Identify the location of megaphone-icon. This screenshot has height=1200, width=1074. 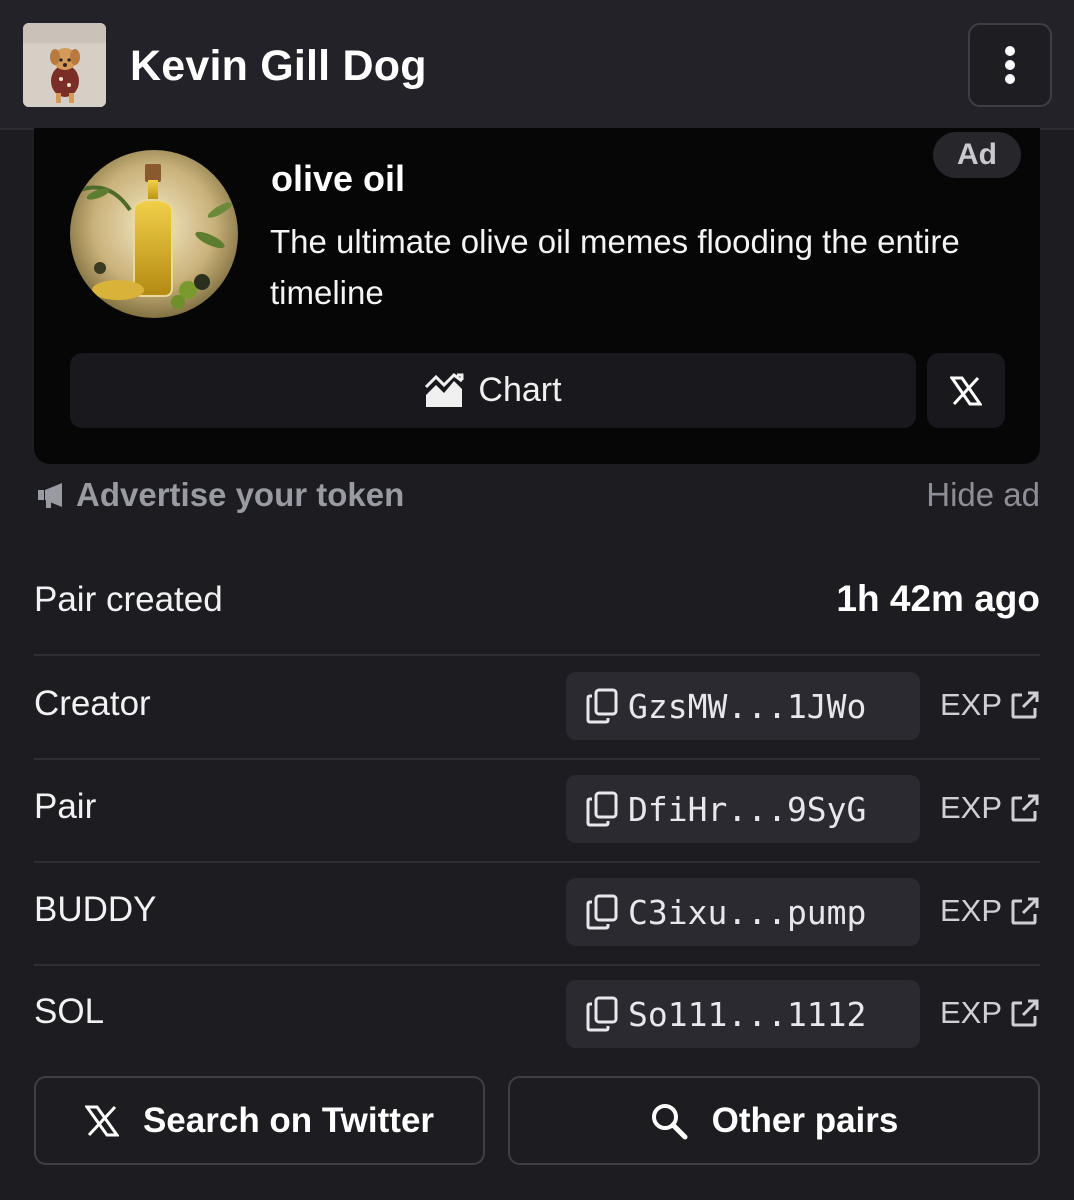
(50, 495).